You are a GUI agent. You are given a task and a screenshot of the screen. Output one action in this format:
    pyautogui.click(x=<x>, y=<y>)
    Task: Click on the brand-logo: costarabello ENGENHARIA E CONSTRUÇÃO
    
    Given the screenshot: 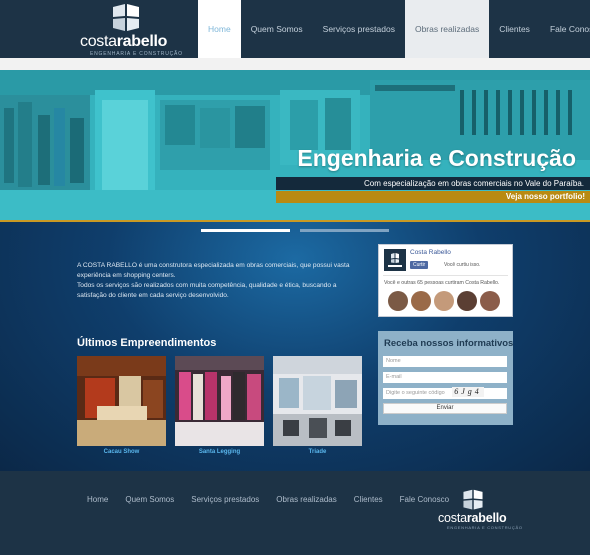 What is the action you would take?
    pyautogui.click(x=131, y=30)
    